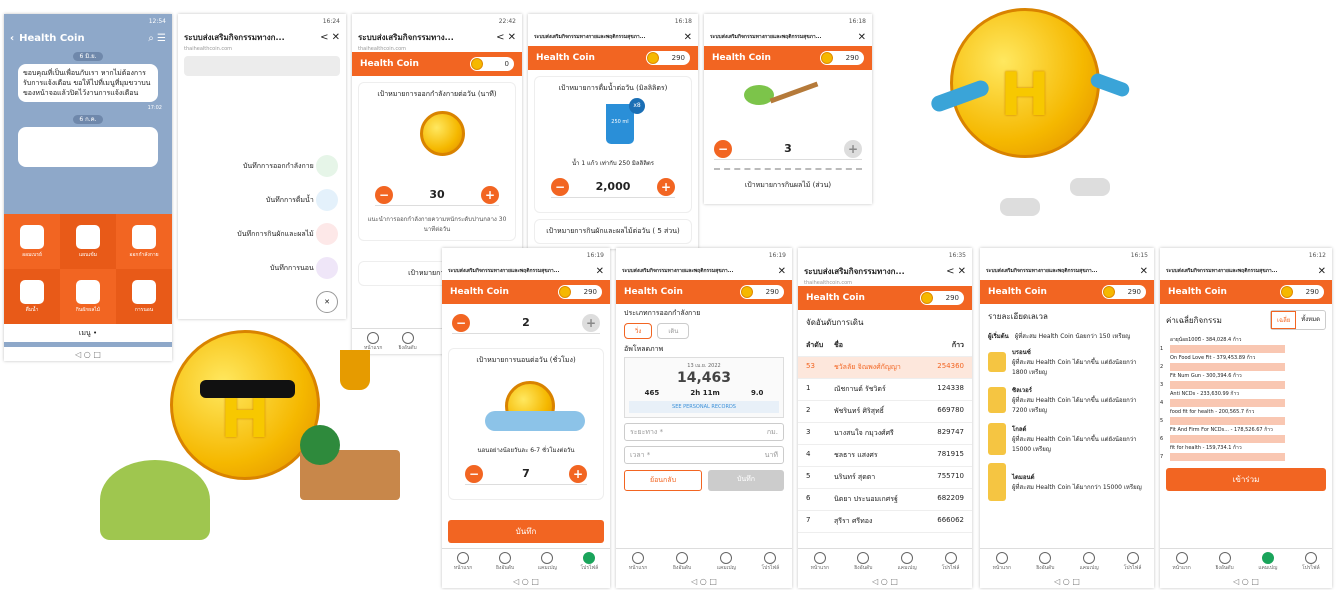 The image size is (1336, 590). I want to click on back-button: ย้อนกลับ, so click(663, 480).